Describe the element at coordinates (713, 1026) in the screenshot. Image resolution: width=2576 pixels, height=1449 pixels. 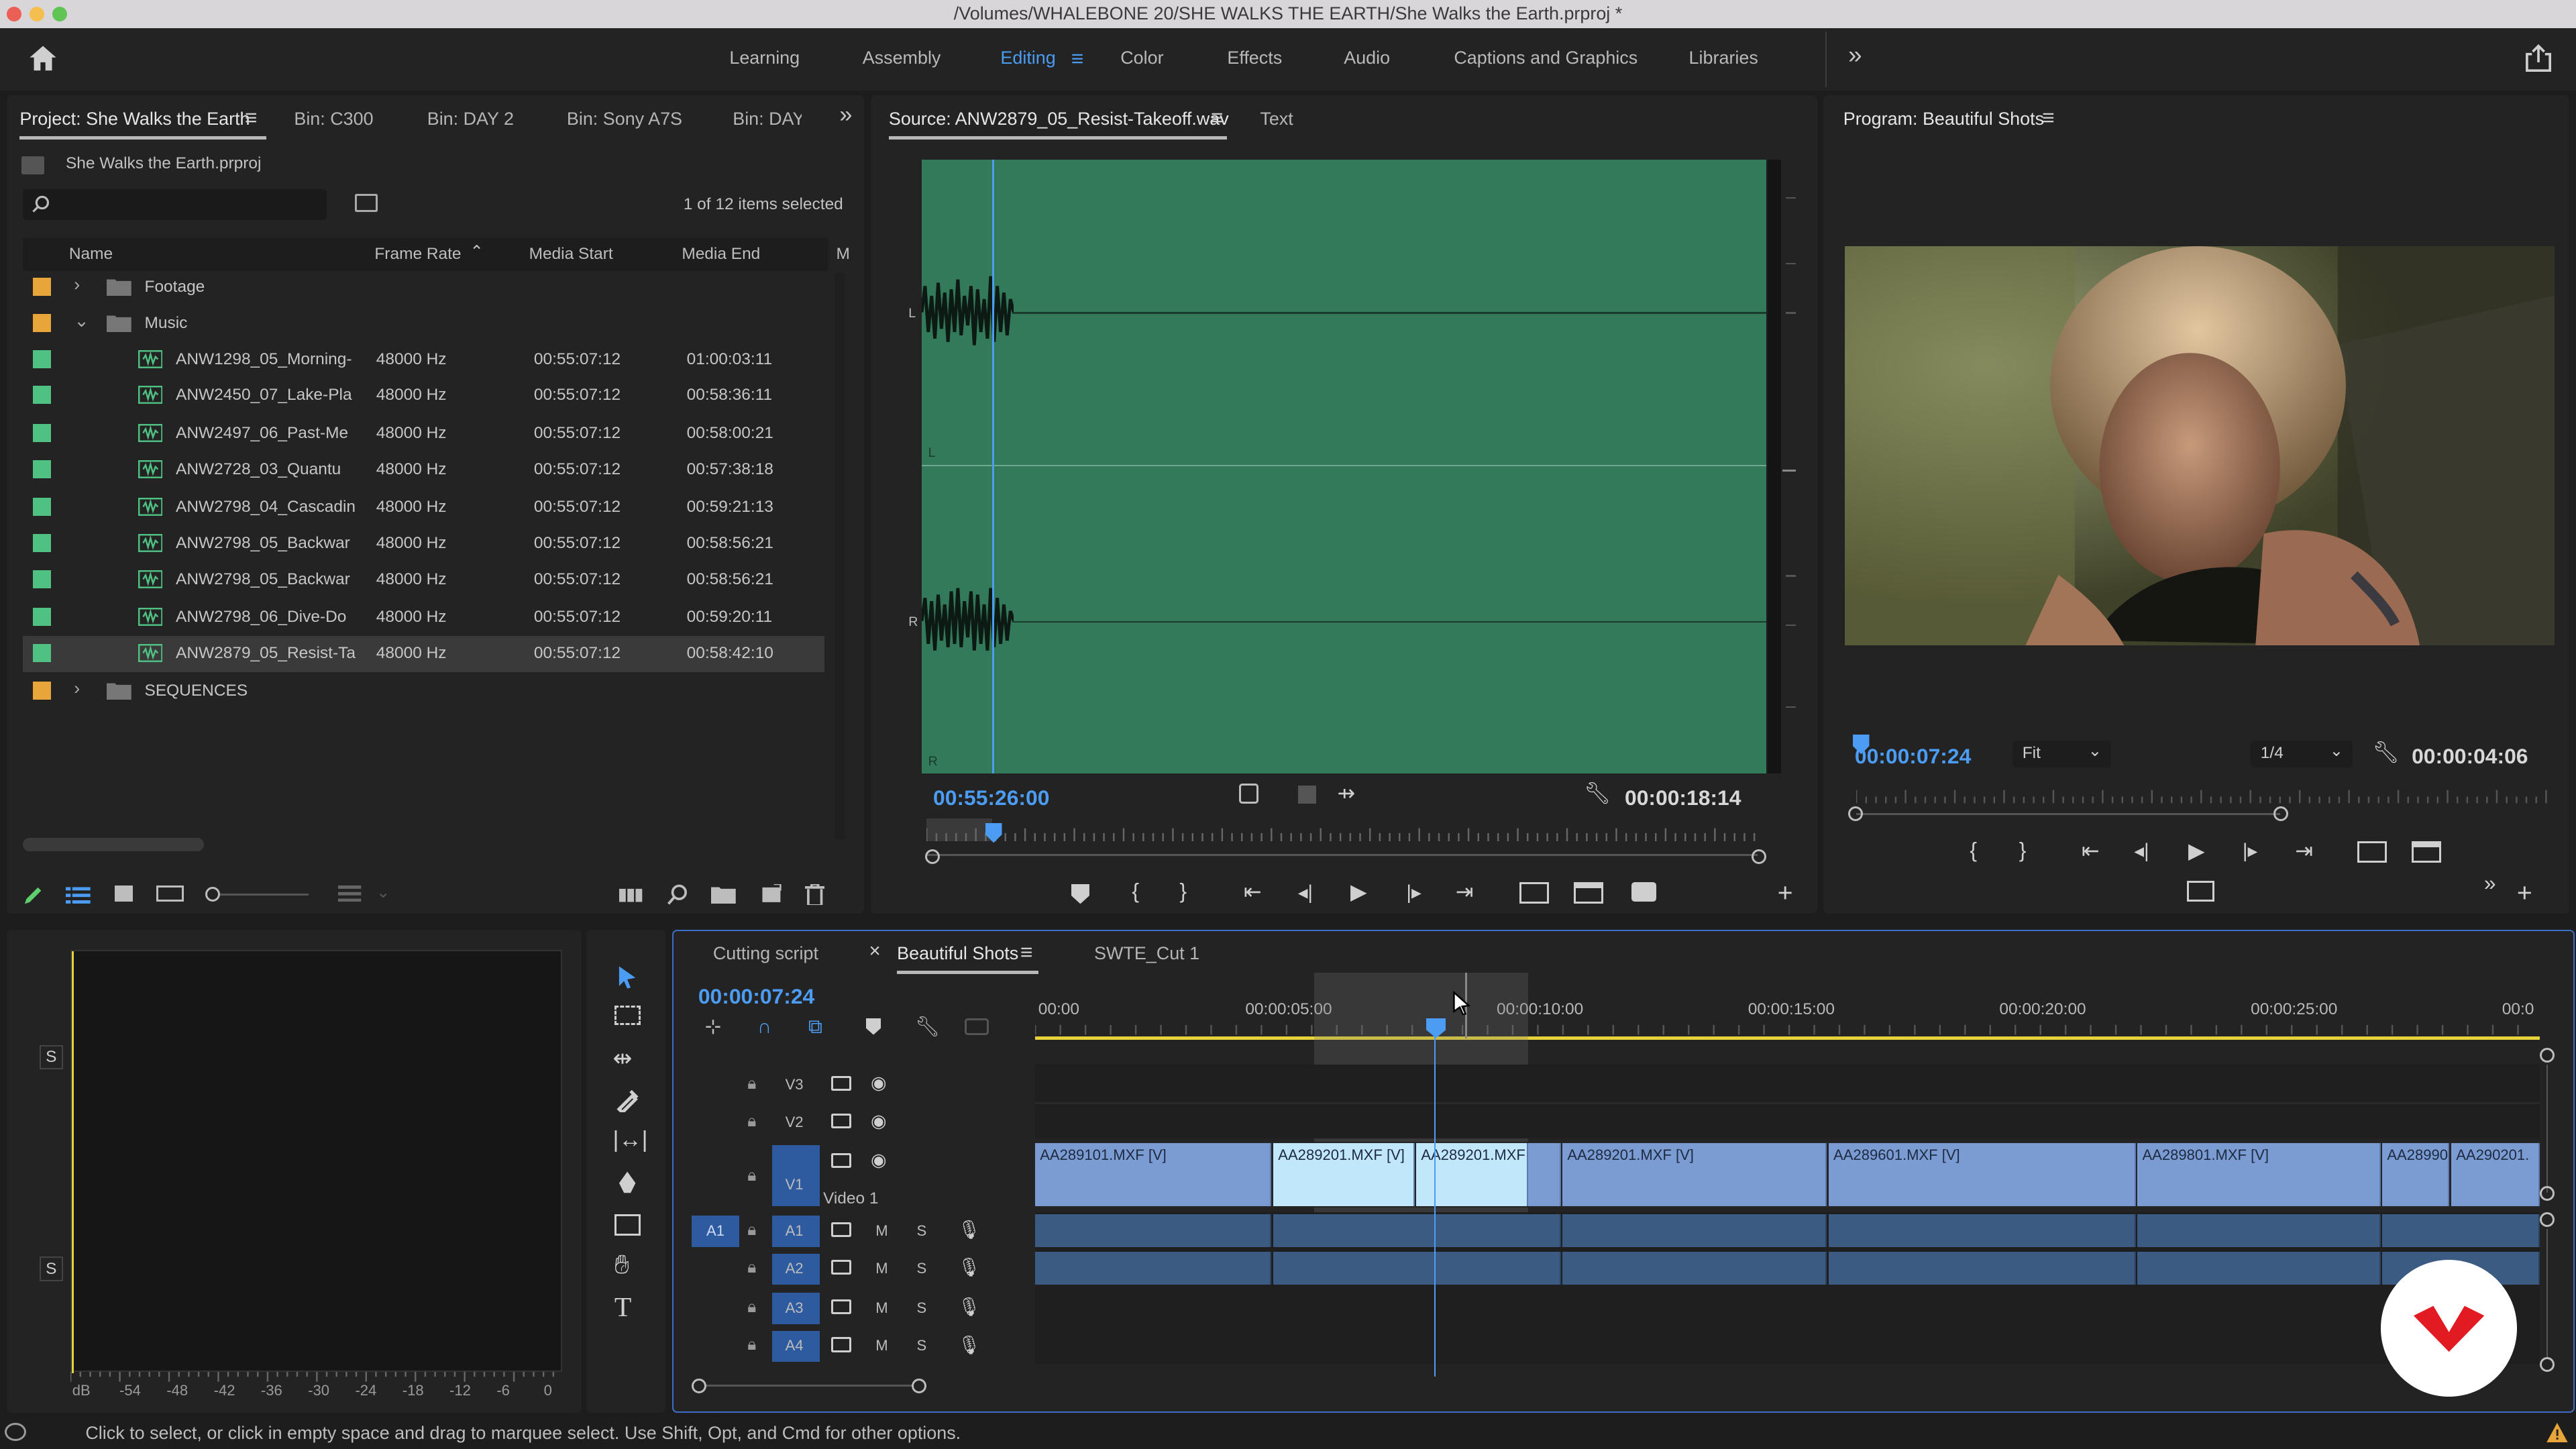
I see `nest-insert-icon: ⊹` at that location.